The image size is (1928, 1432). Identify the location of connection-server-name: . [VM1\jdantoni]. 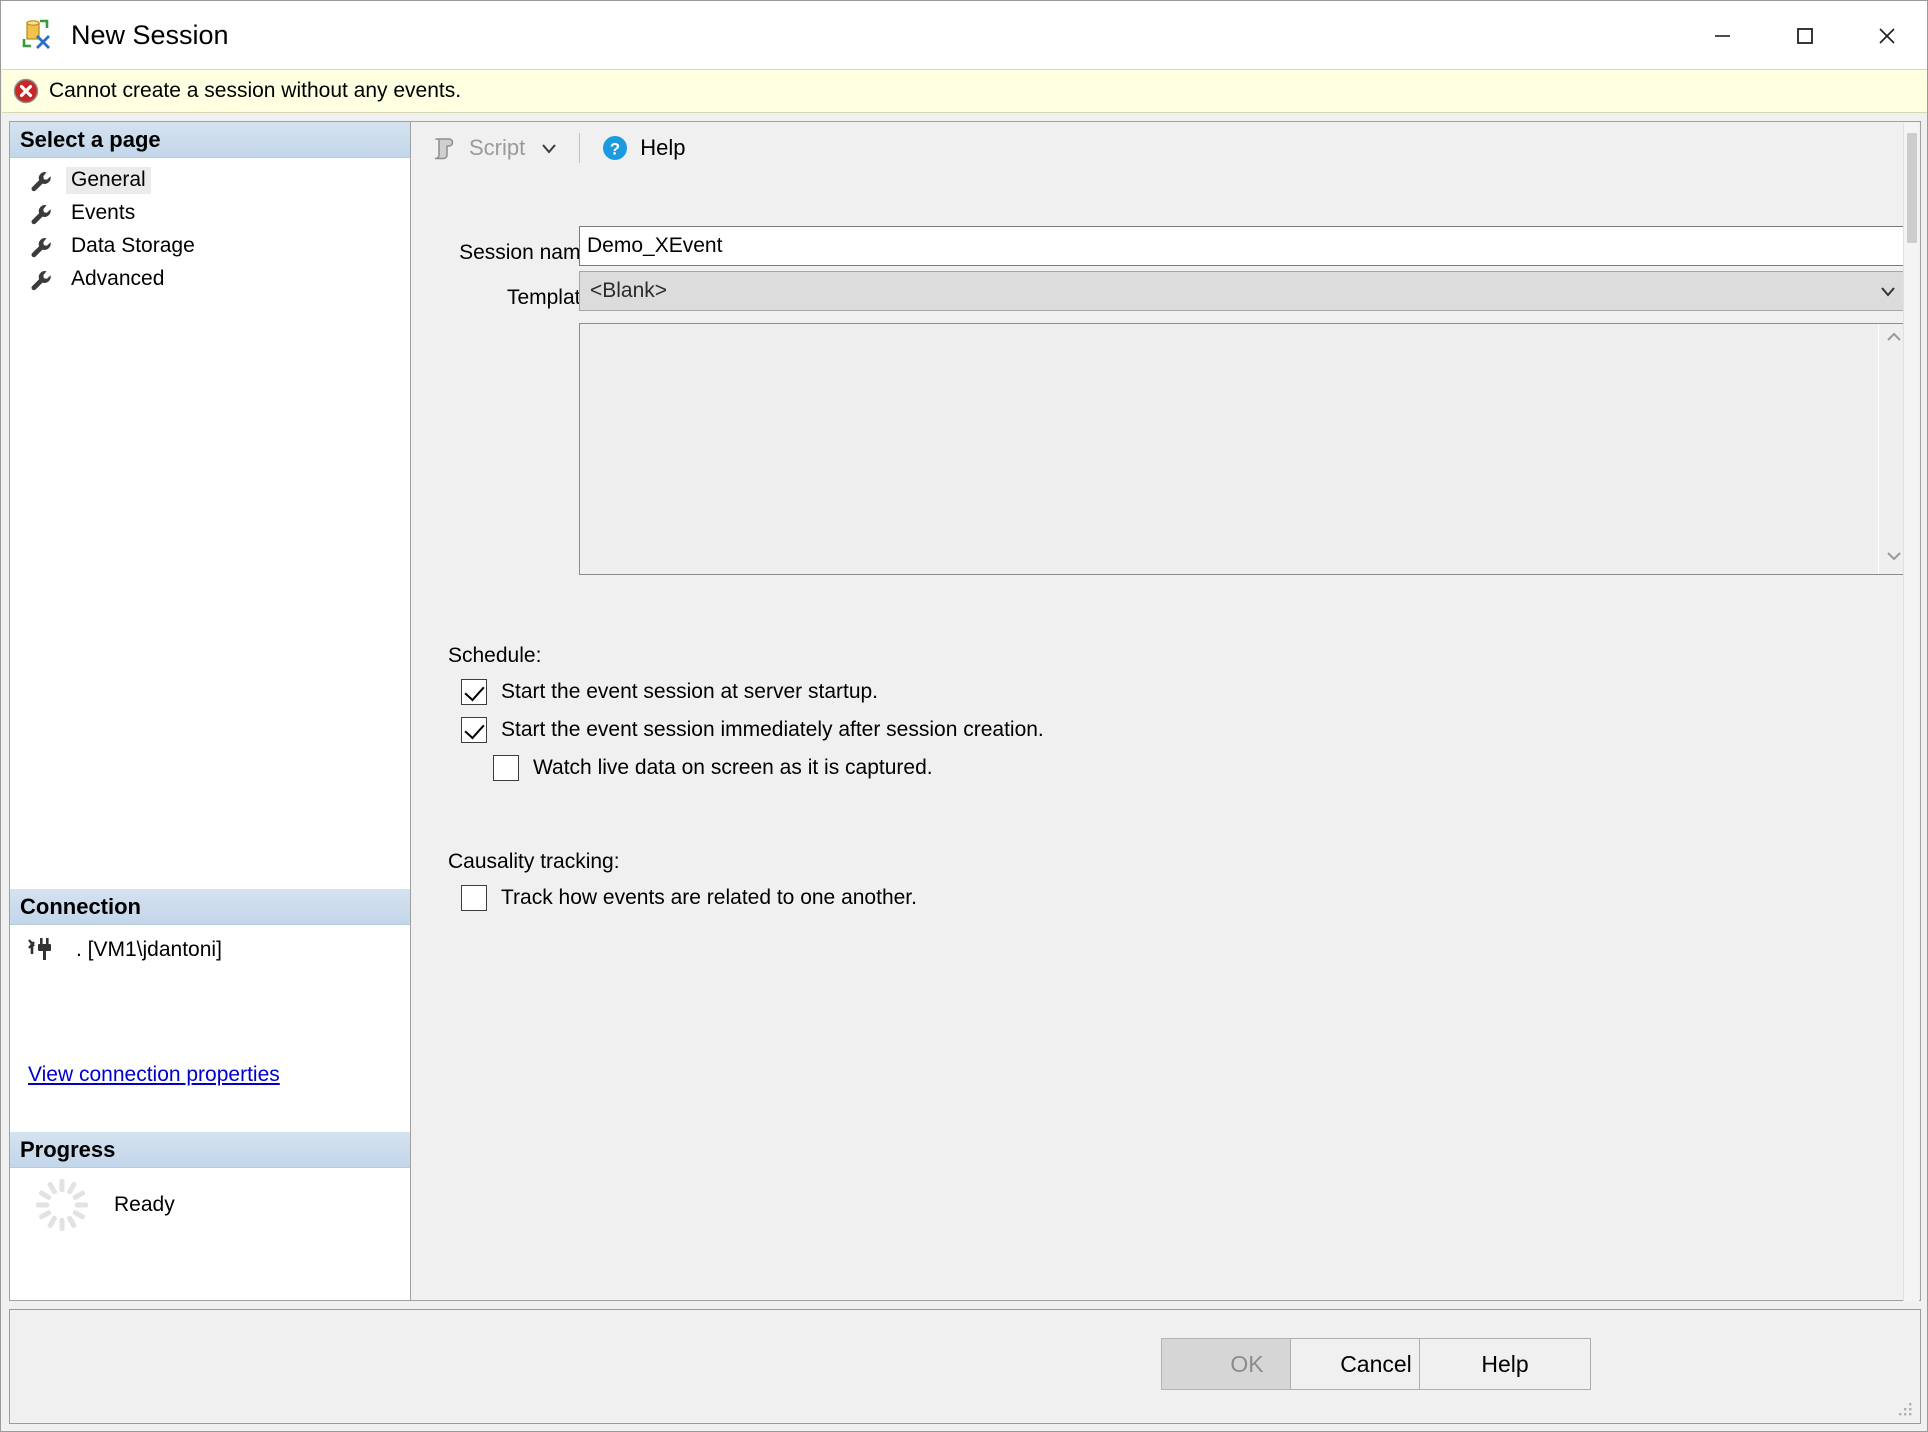
(149, 949).